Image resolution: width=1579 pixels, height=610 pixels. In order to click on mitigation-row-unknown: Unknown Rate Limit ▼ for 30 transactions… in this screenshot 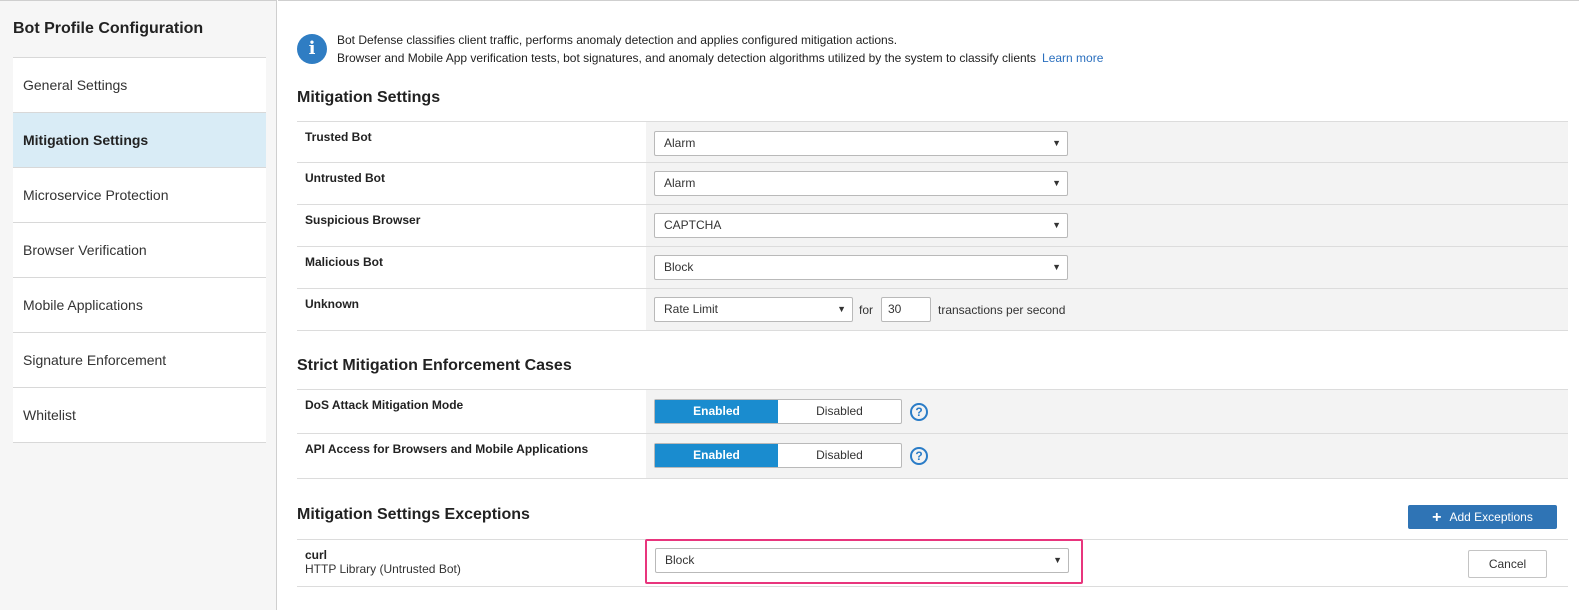, I will do `click(932, 310)`.